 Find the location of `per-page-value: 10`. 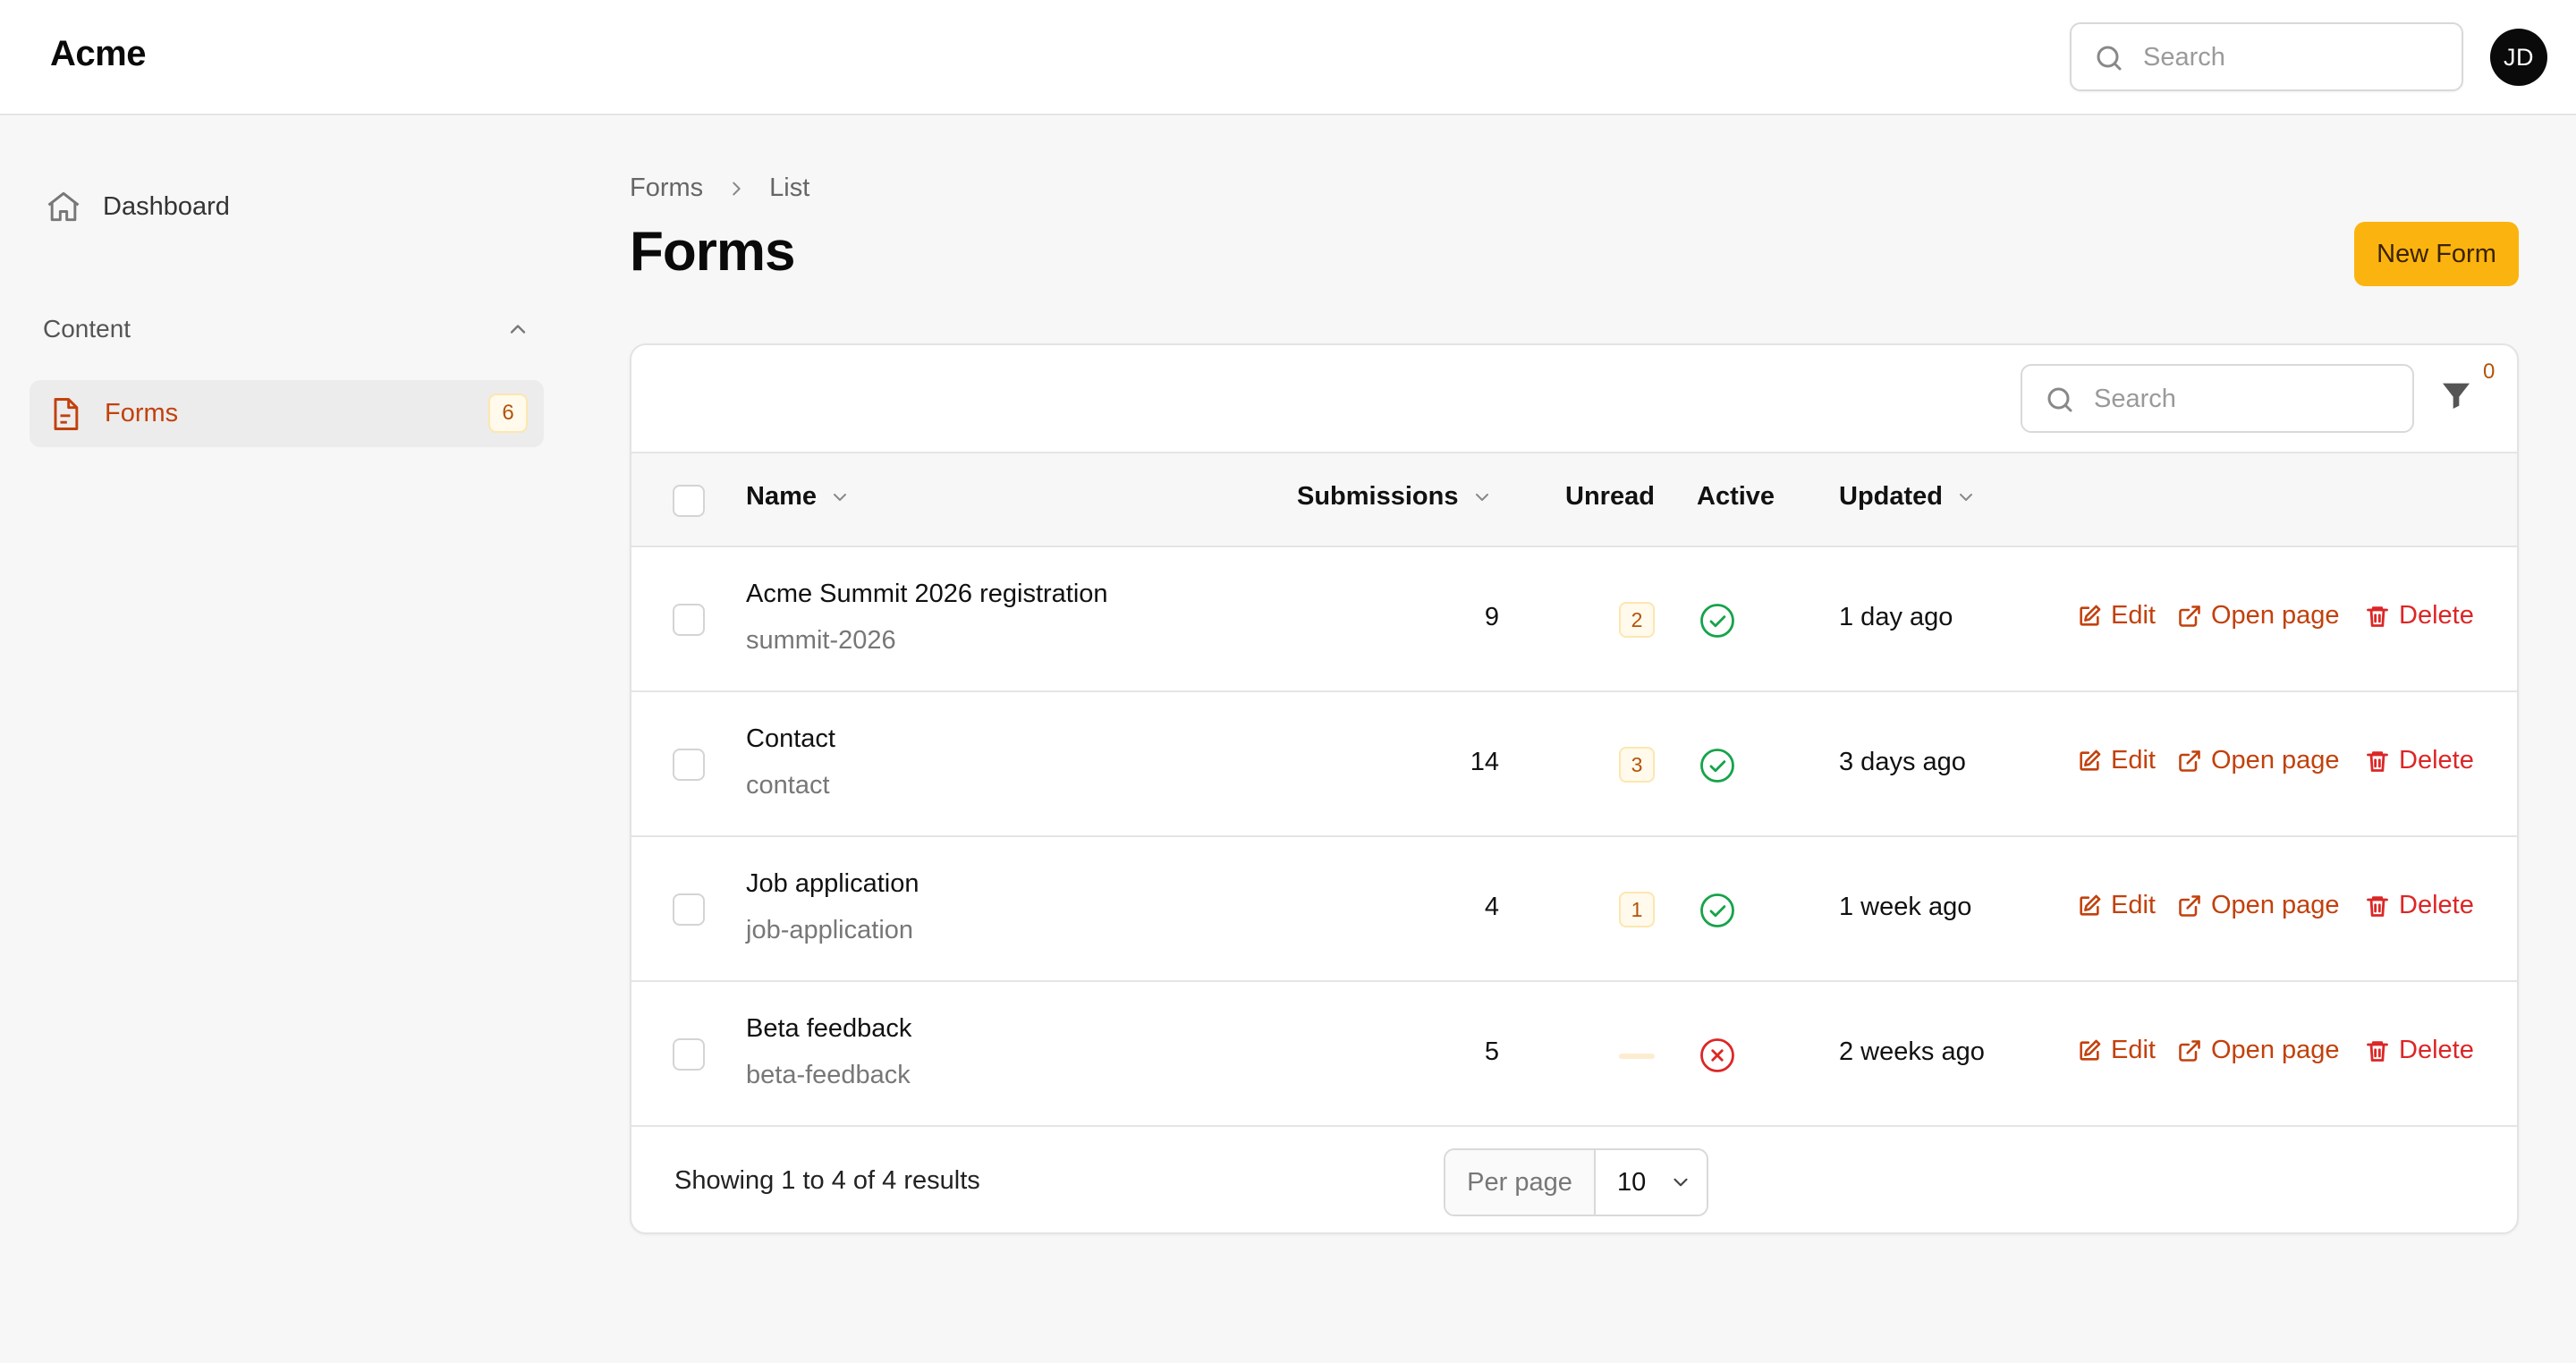

per-page-value: 10 is located at coordinates (1632, 1182).